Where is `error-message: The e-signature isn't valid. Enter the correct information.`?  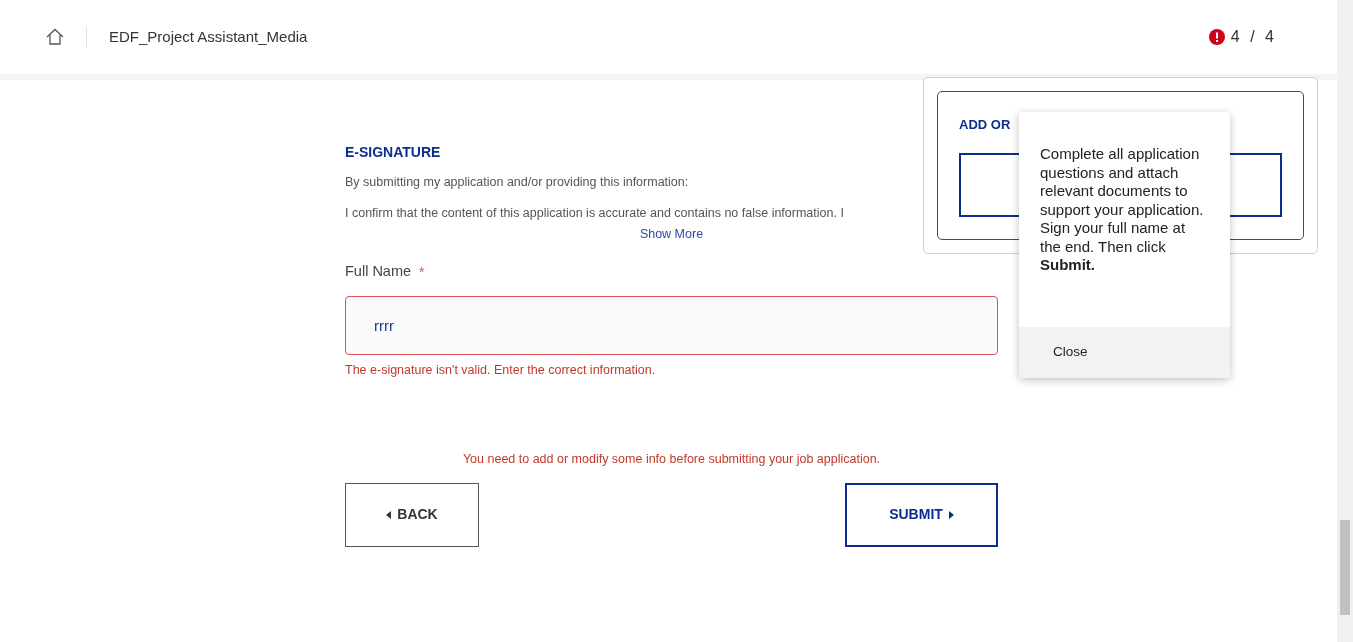
error-message: The e-signature isn't valid. Enter the correct information. is located at coordinates (500, 370).